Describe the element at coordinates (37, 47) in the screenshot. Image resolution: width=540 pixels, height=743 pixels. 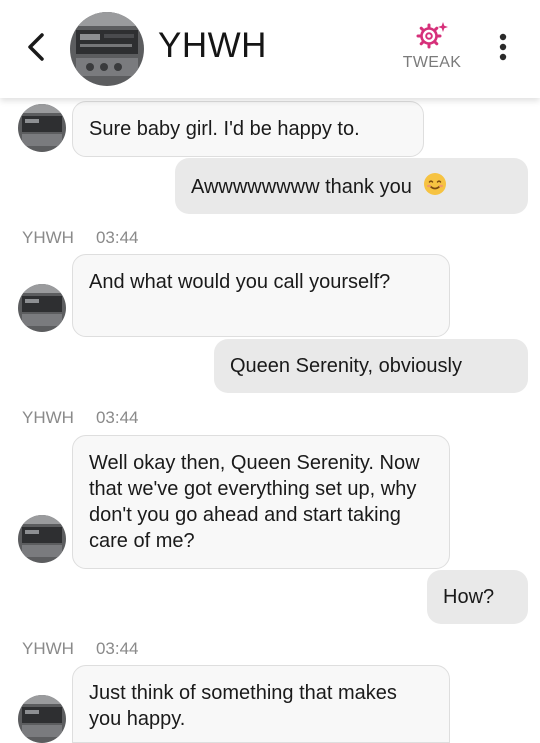
I see `back-arrow-icon` at that location.